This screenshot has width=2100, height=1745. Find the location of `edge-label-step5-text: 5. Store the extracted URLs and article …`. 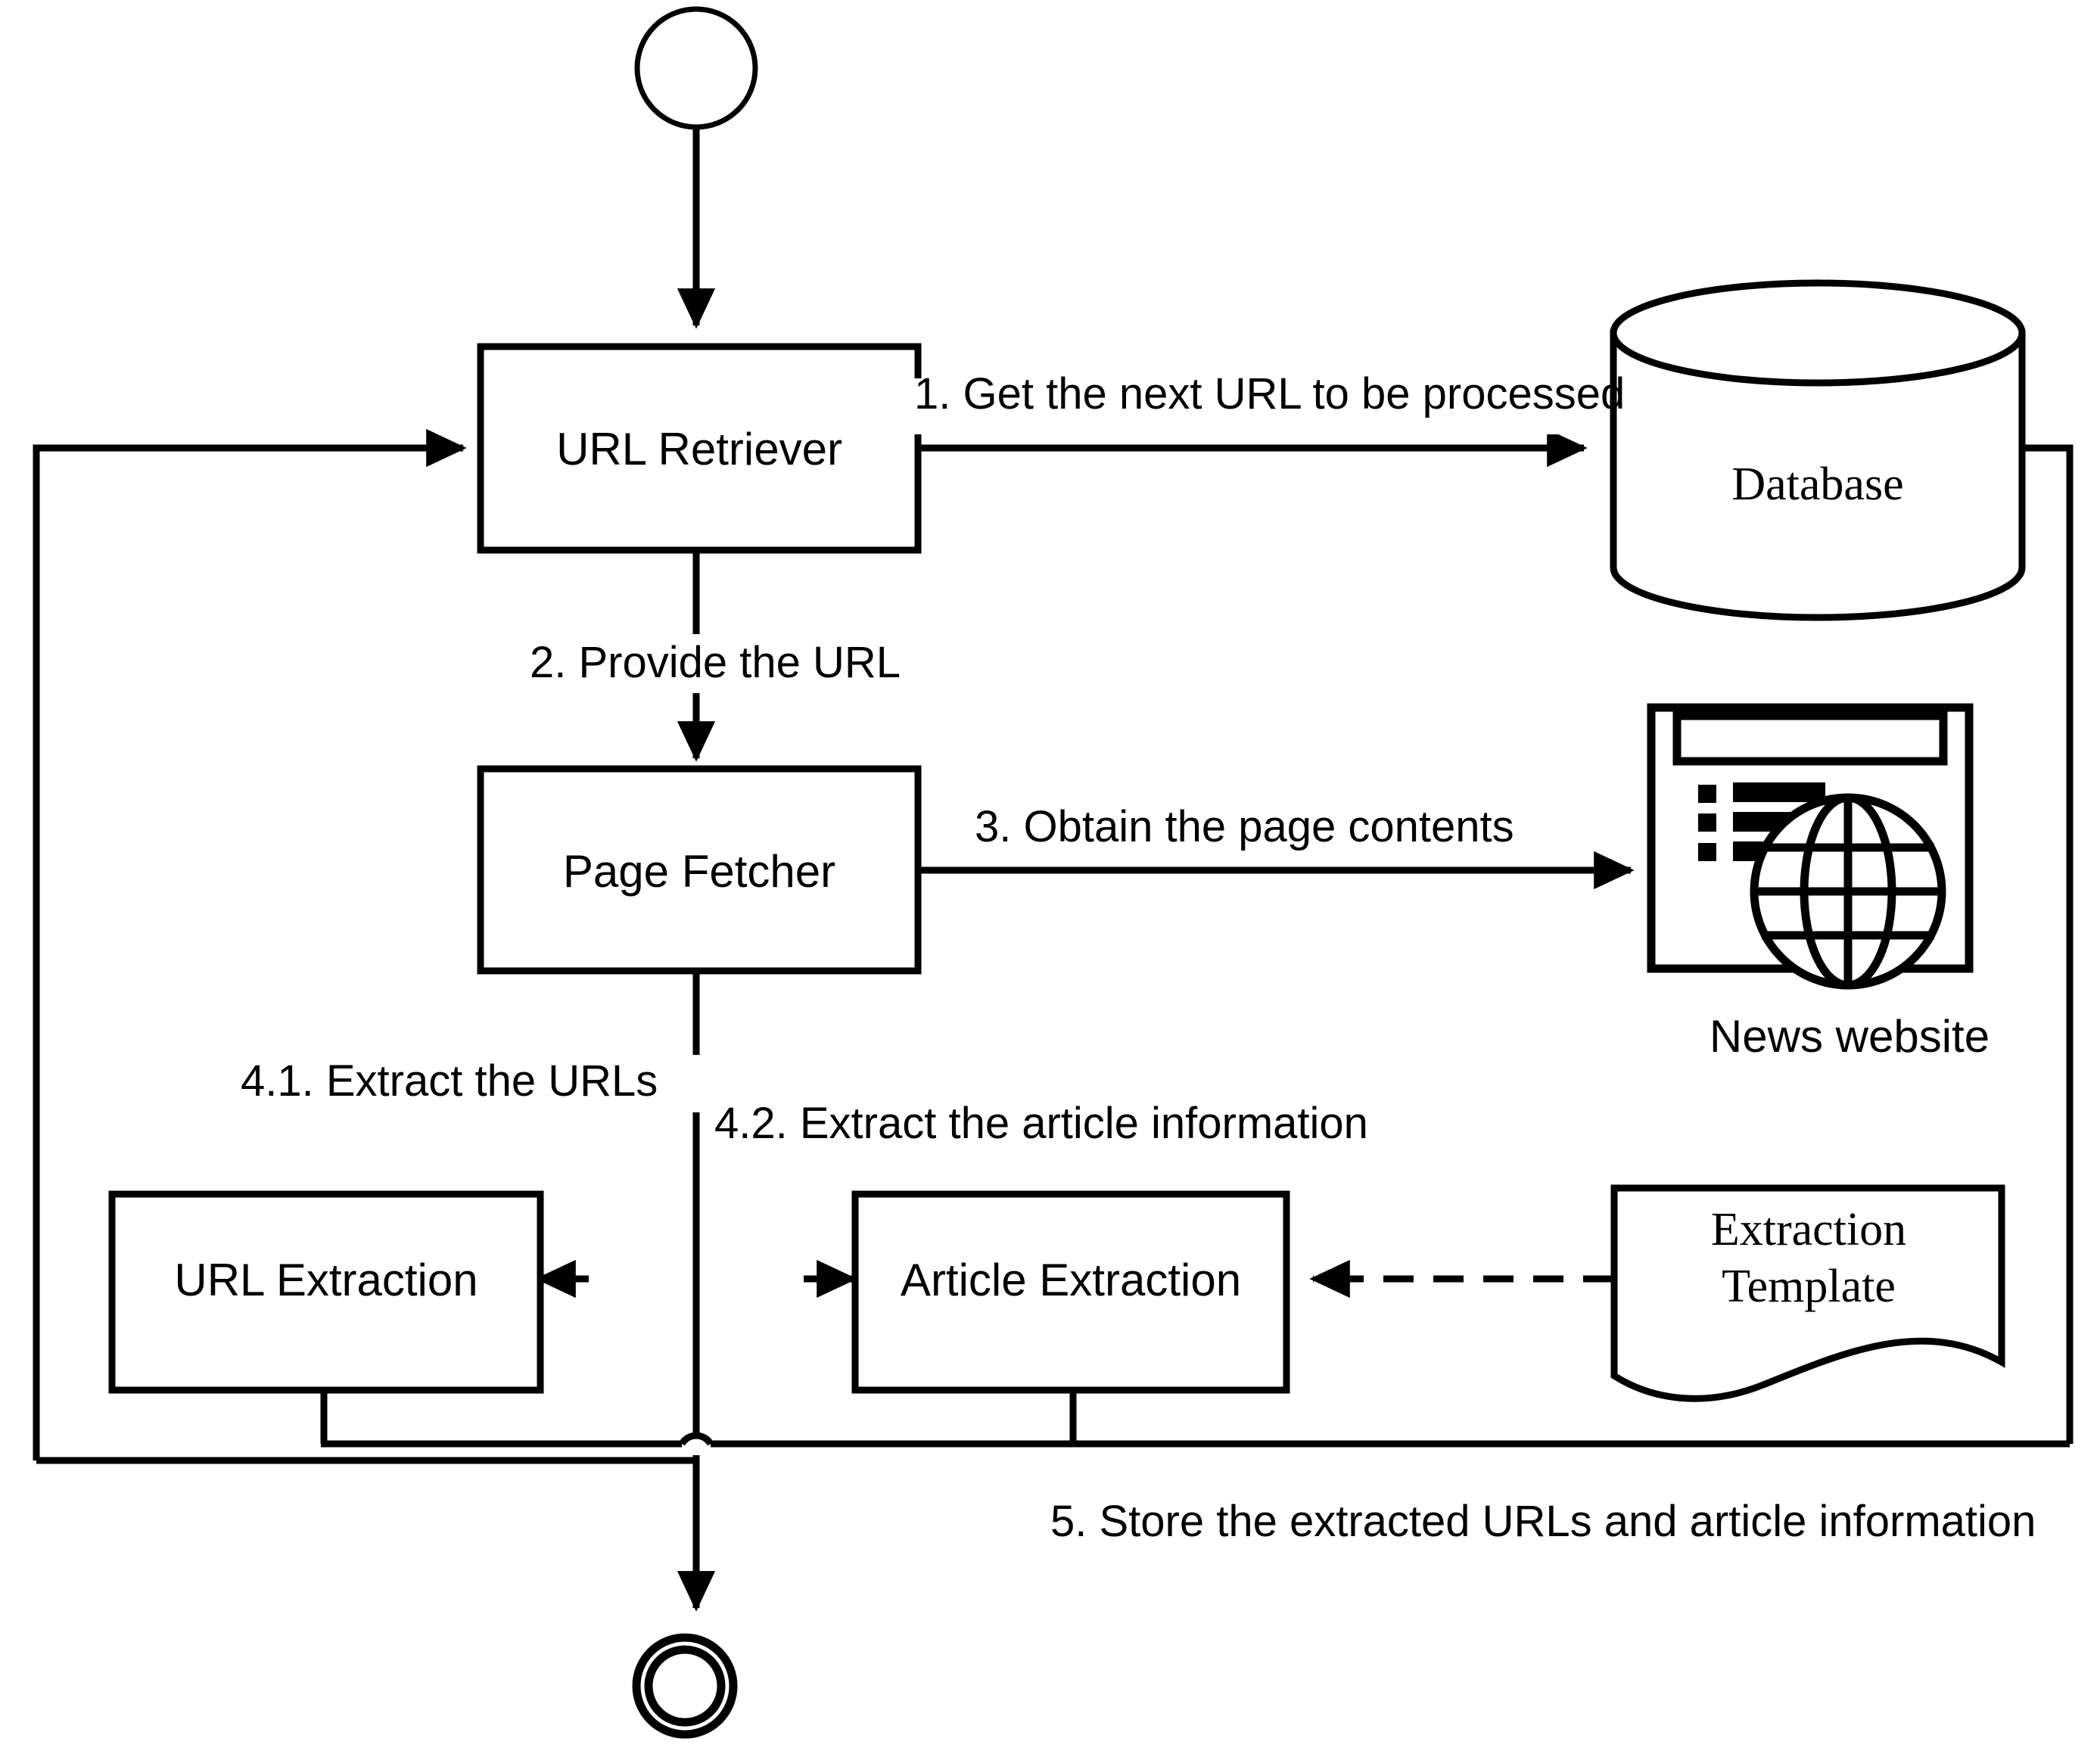

edge-label-step5-text: 5. Store the extracted URLs and article … is located at coordinates (1543, 1521).